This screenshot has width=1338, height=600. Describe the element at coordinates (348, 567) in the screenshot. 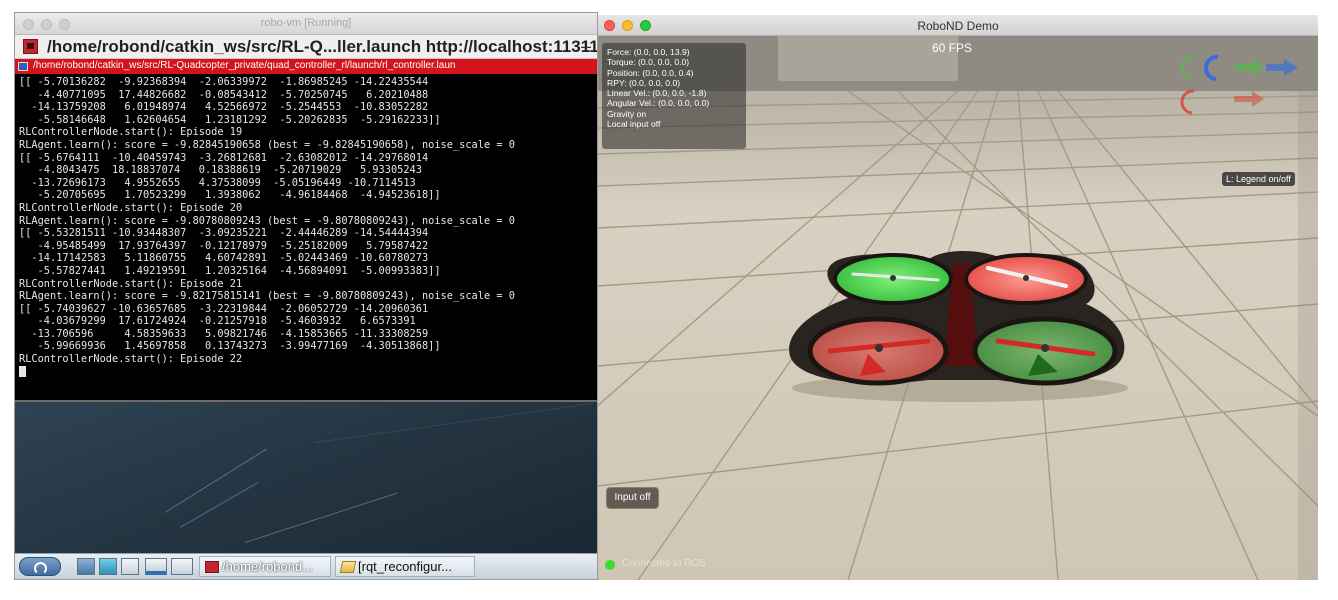

I see `rqt-app-icon` at that location.